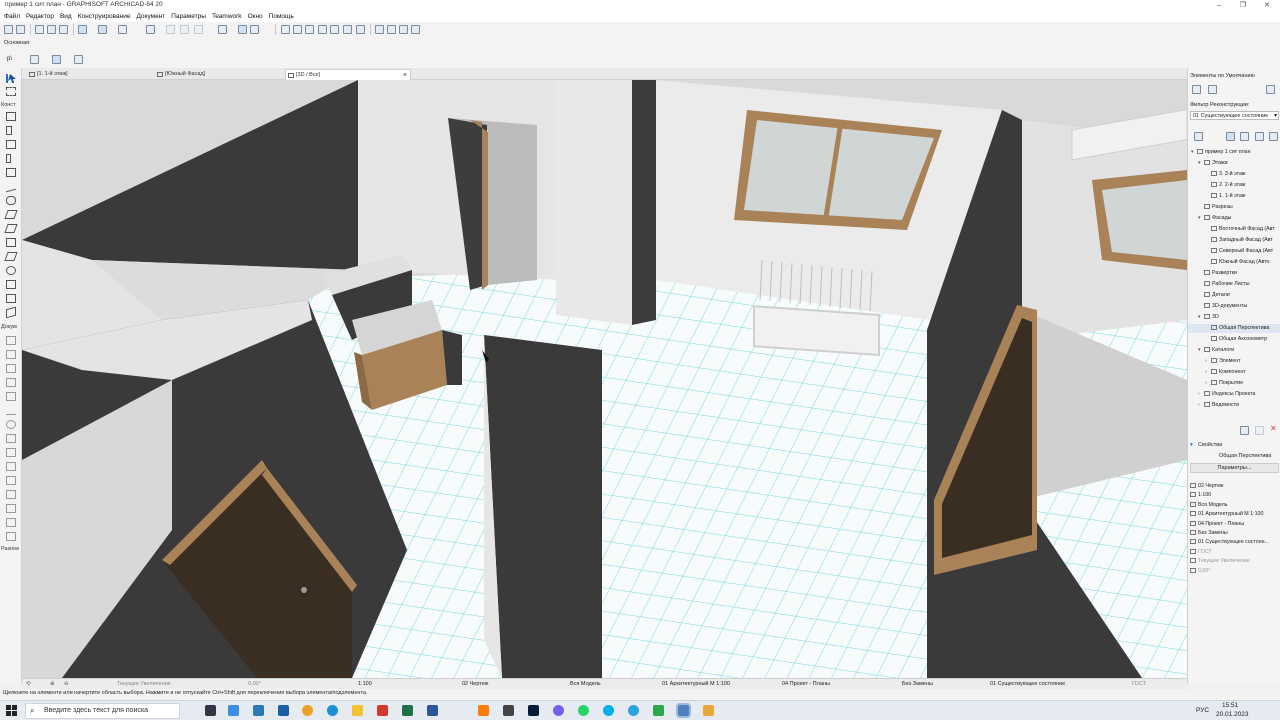  Describe the element at coordinates (11, 228) in the screenshot. I see `slab-tool-icon` at that location.